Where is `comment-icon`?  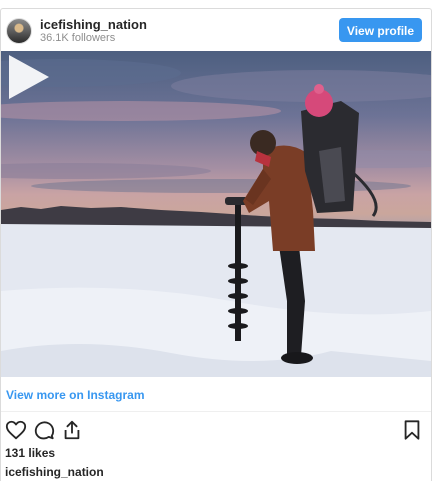 comment-icon is located at coordinates (44, 430).